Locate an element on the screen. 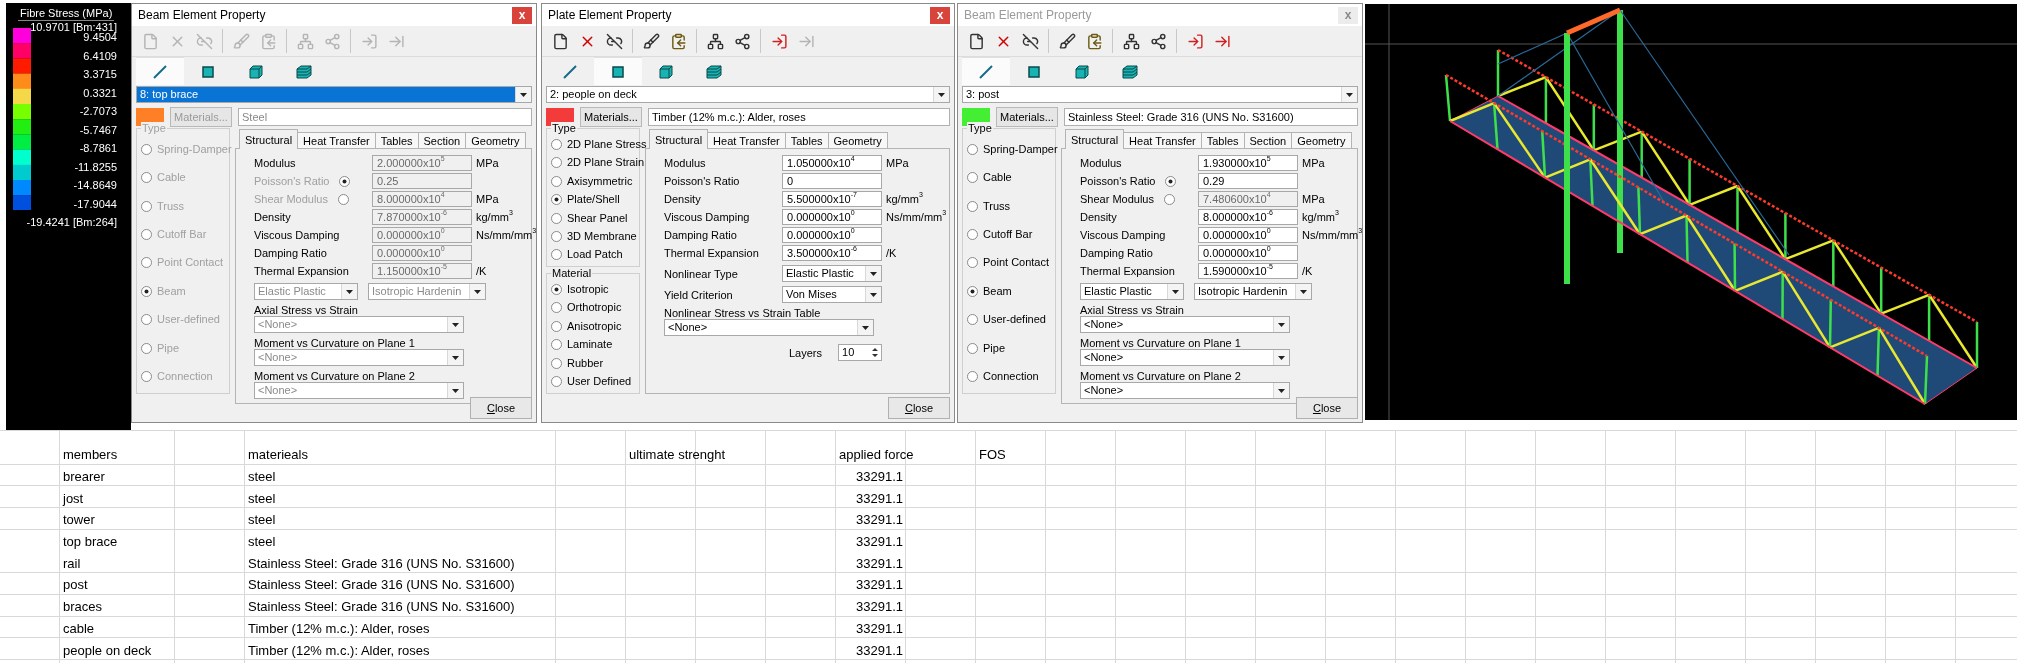 The width and height of the screenshot is (2017, 663). spinner-field: 10 is located at coordinates (860, 352).